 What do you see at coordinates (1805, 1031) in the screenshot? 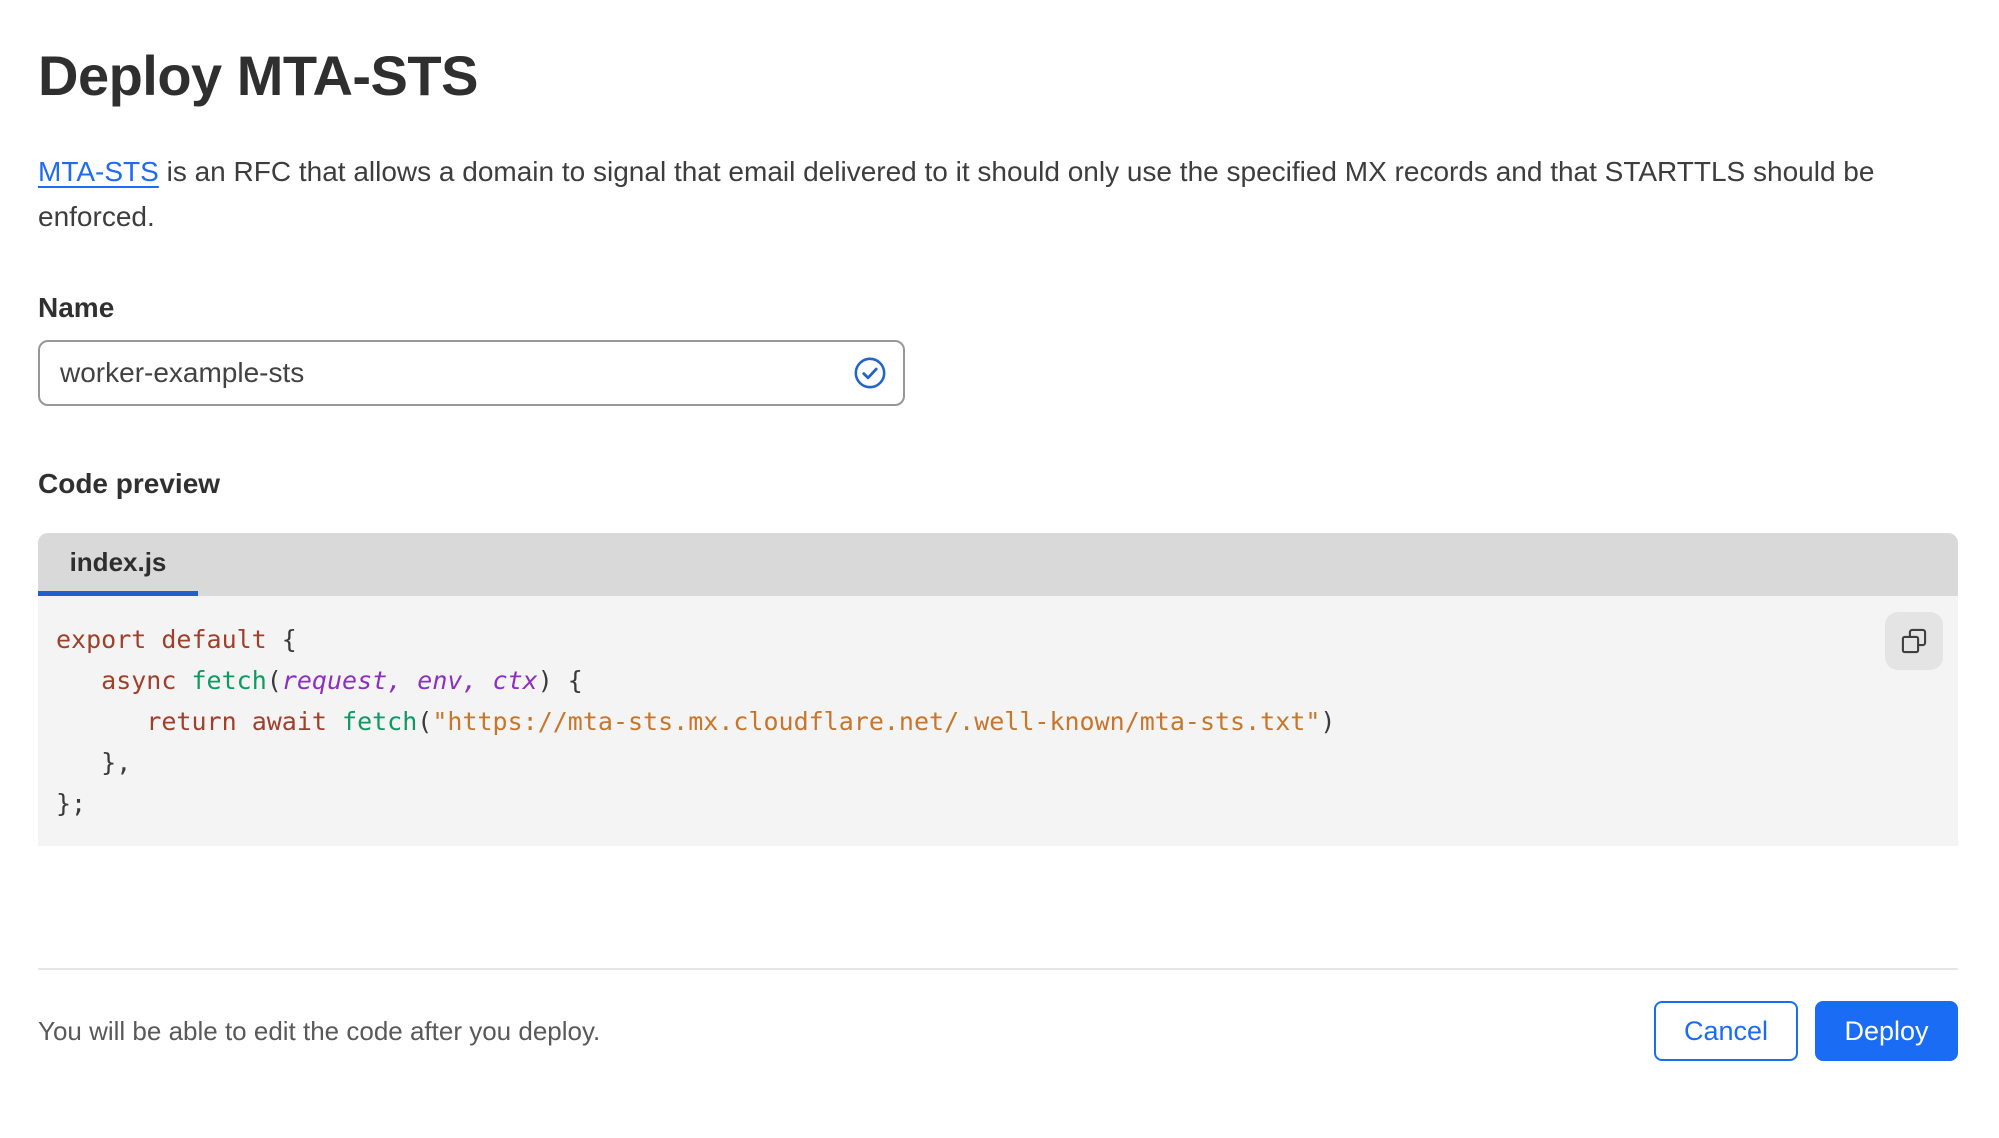
I see `footer-actions: Cancel Deploy` at bounding box center [1805, 1031].